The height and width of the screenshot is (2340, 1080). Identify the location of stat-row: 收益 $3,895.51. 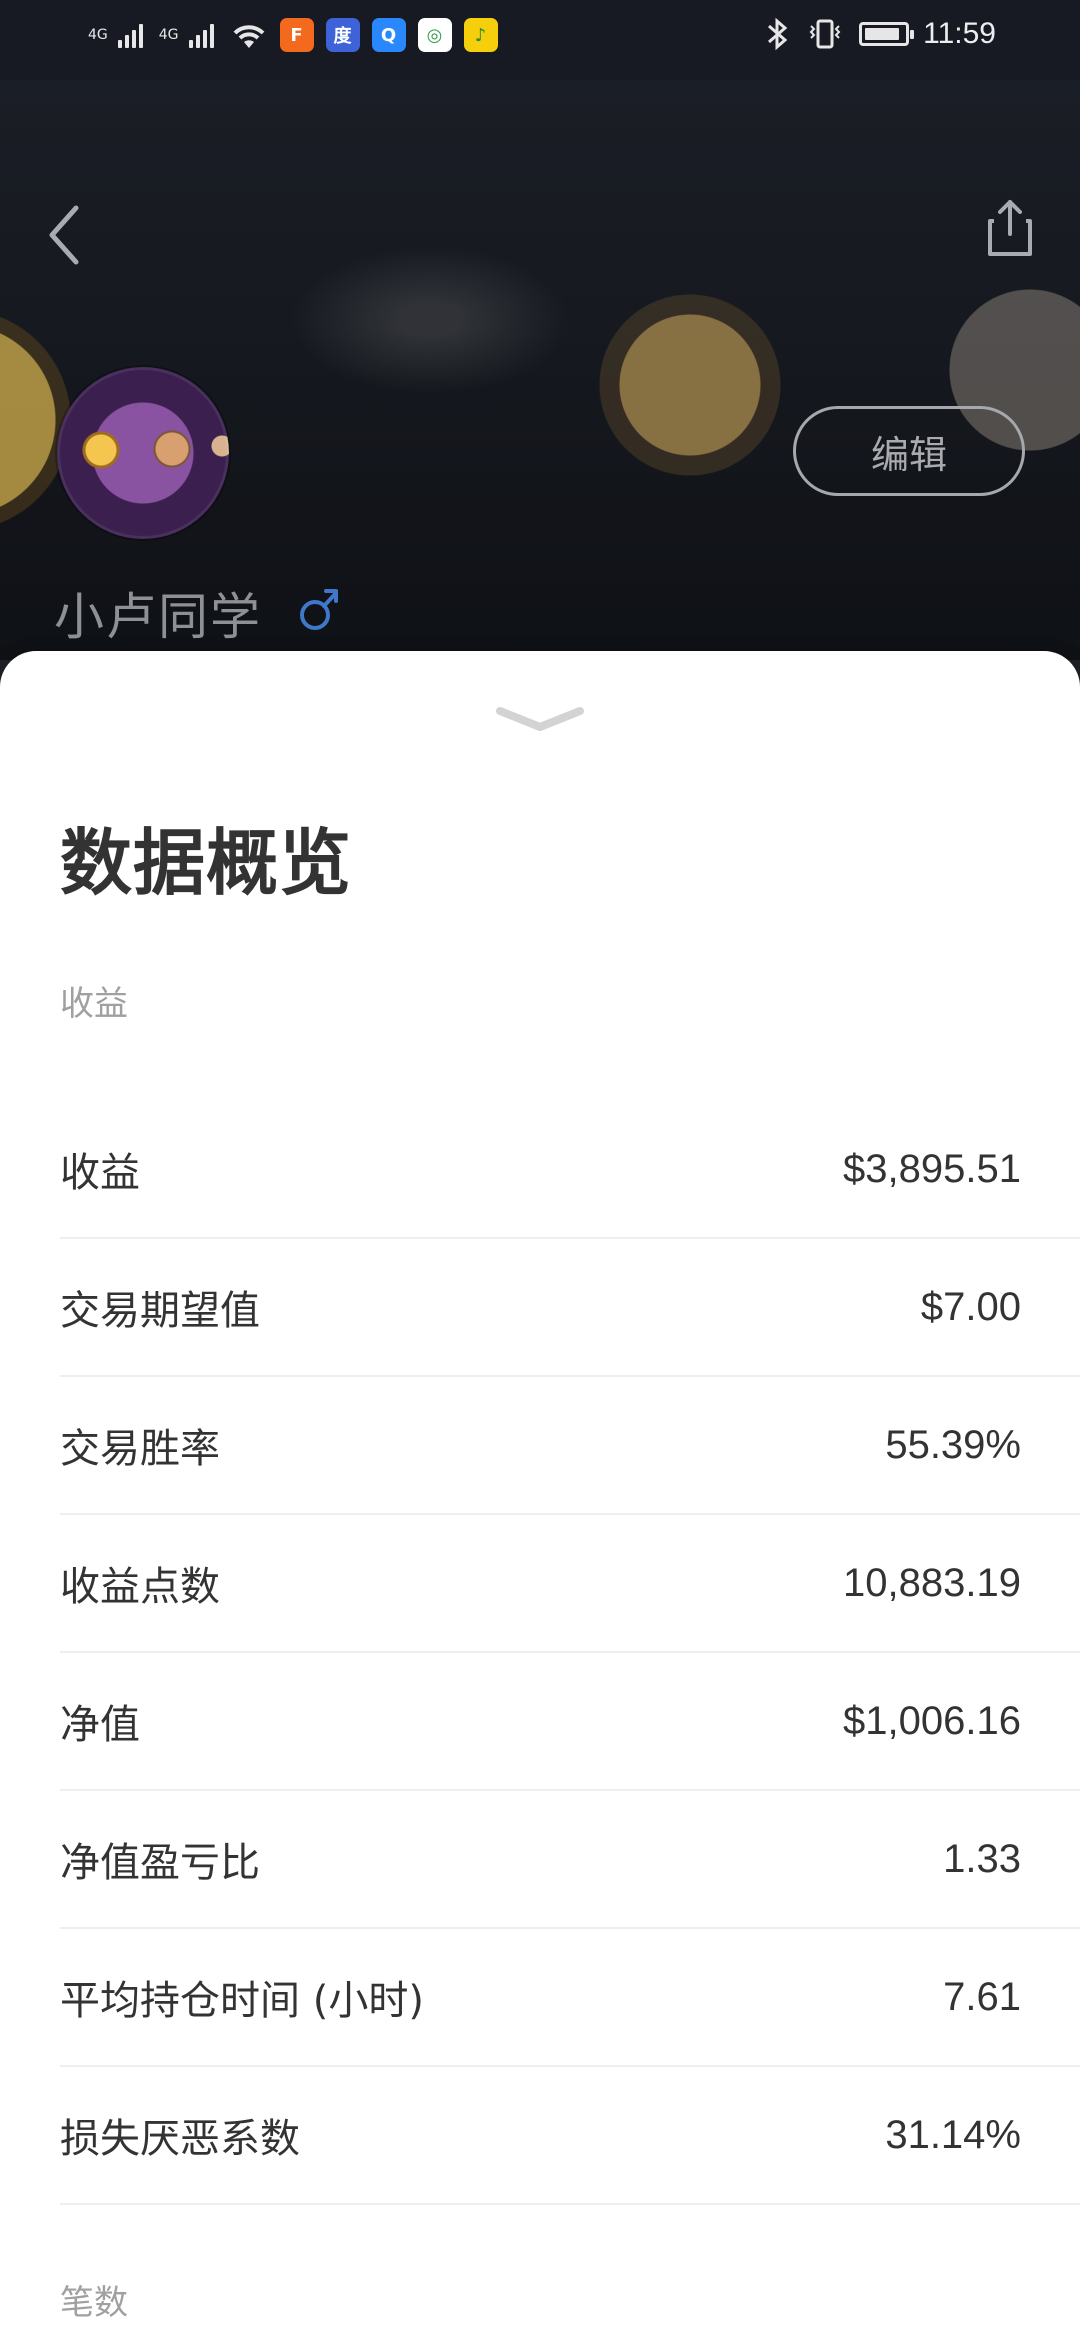
(570, 1170).